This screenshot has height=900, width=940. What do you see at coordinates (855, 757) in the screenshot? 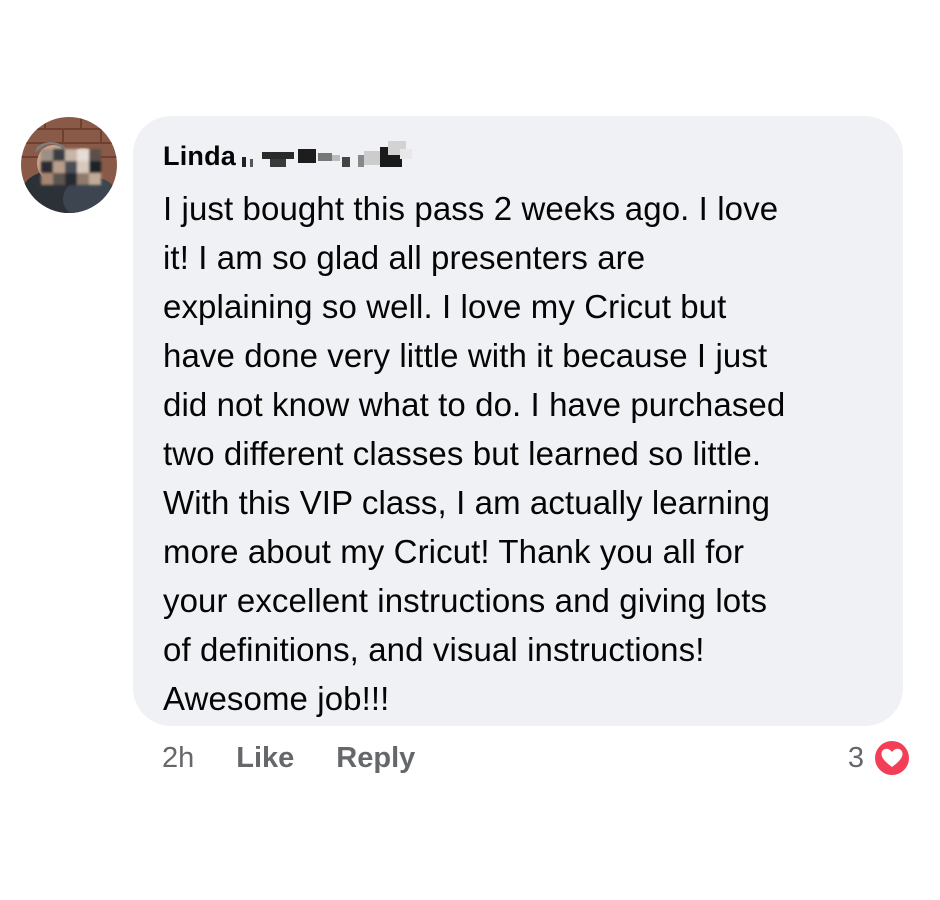
I see `reaction-count: 3` at bounding box center [855, 757].